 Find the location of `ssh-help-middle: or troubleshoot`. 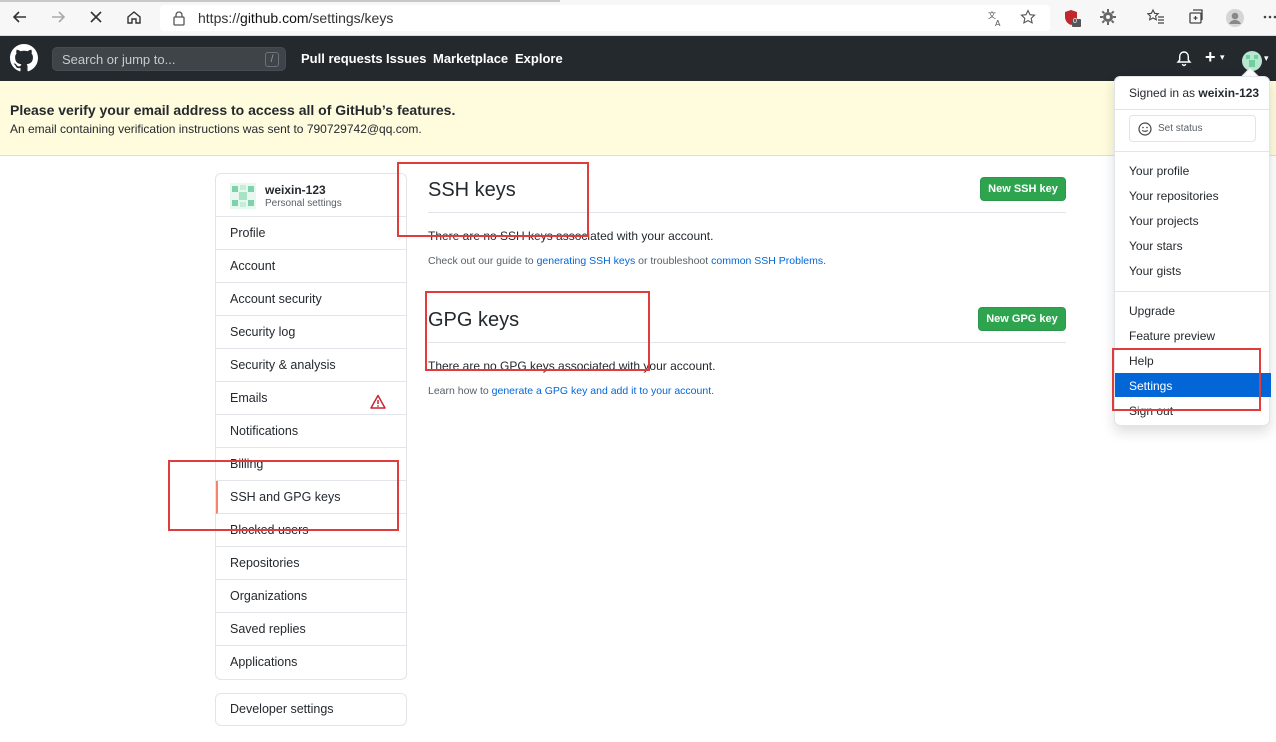

ssh-help-middle: or troubleshoot is located at coordinates (673, 261).